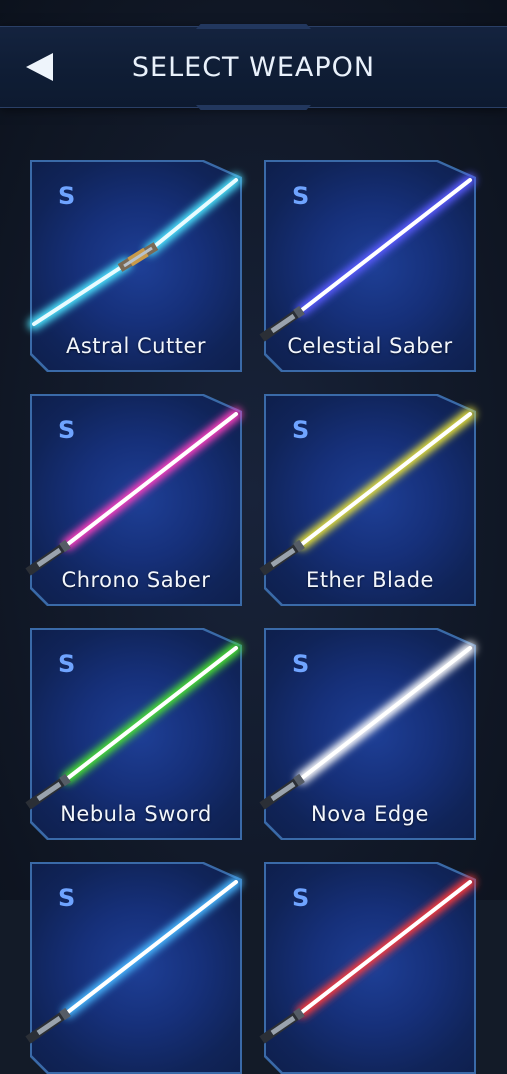 The height and width of the screenshot is (1074, 507). What do you see at coordinates (367, 500) in the screenshot?
I see `weapon-card: S Ether Blade` at bounding box center [367, 500].